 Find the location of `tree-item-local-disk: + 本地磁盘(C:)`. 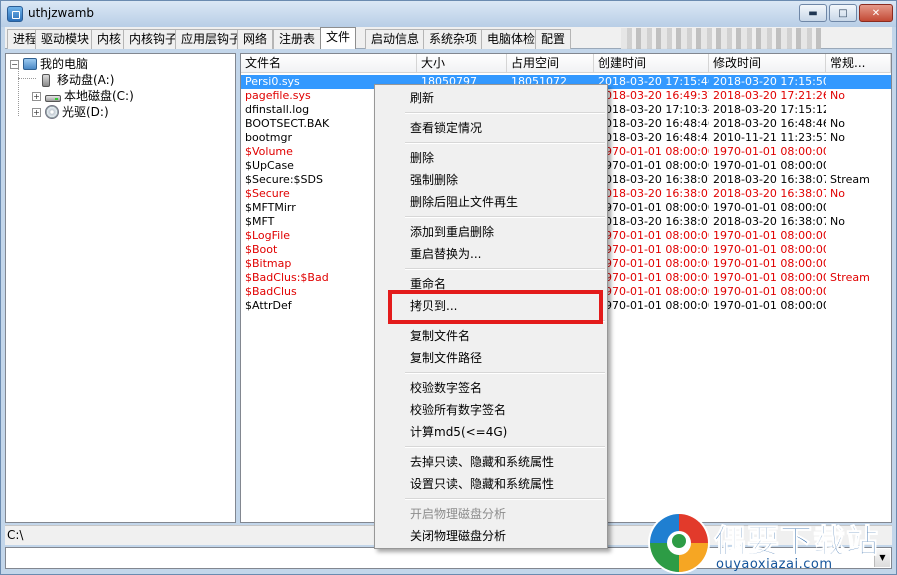

tree-item-local-disk: + 本地磁盘(C:) is located at coordinates (83, 96).